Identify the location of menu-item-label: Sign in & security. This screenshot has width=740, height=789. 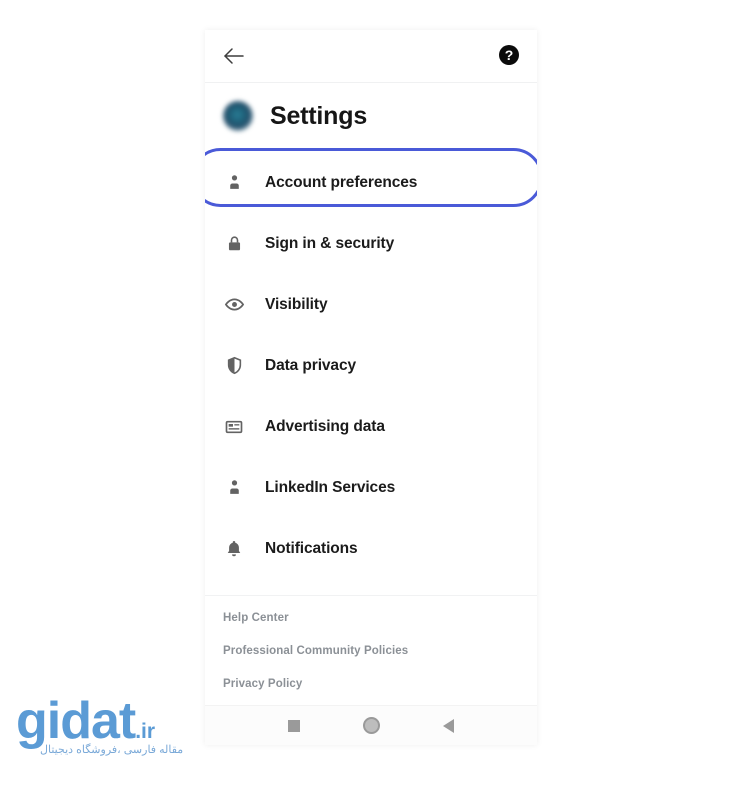
(330, 243).